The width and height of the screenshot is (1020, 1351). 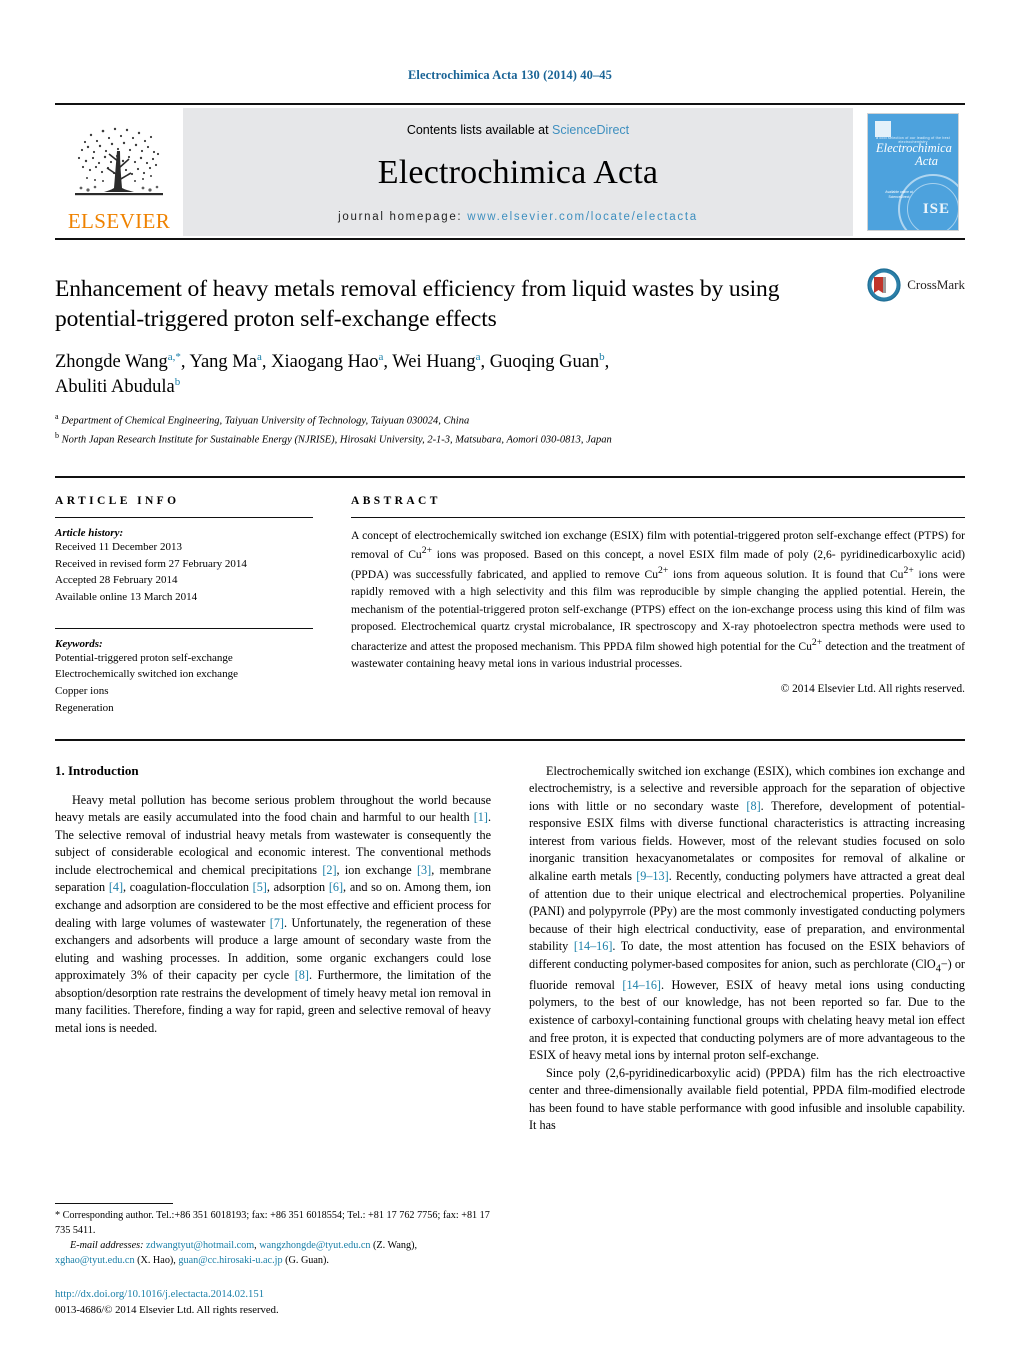 I want to click on abstract-kicker: ABSTRACT, so click(x=396, y=500).